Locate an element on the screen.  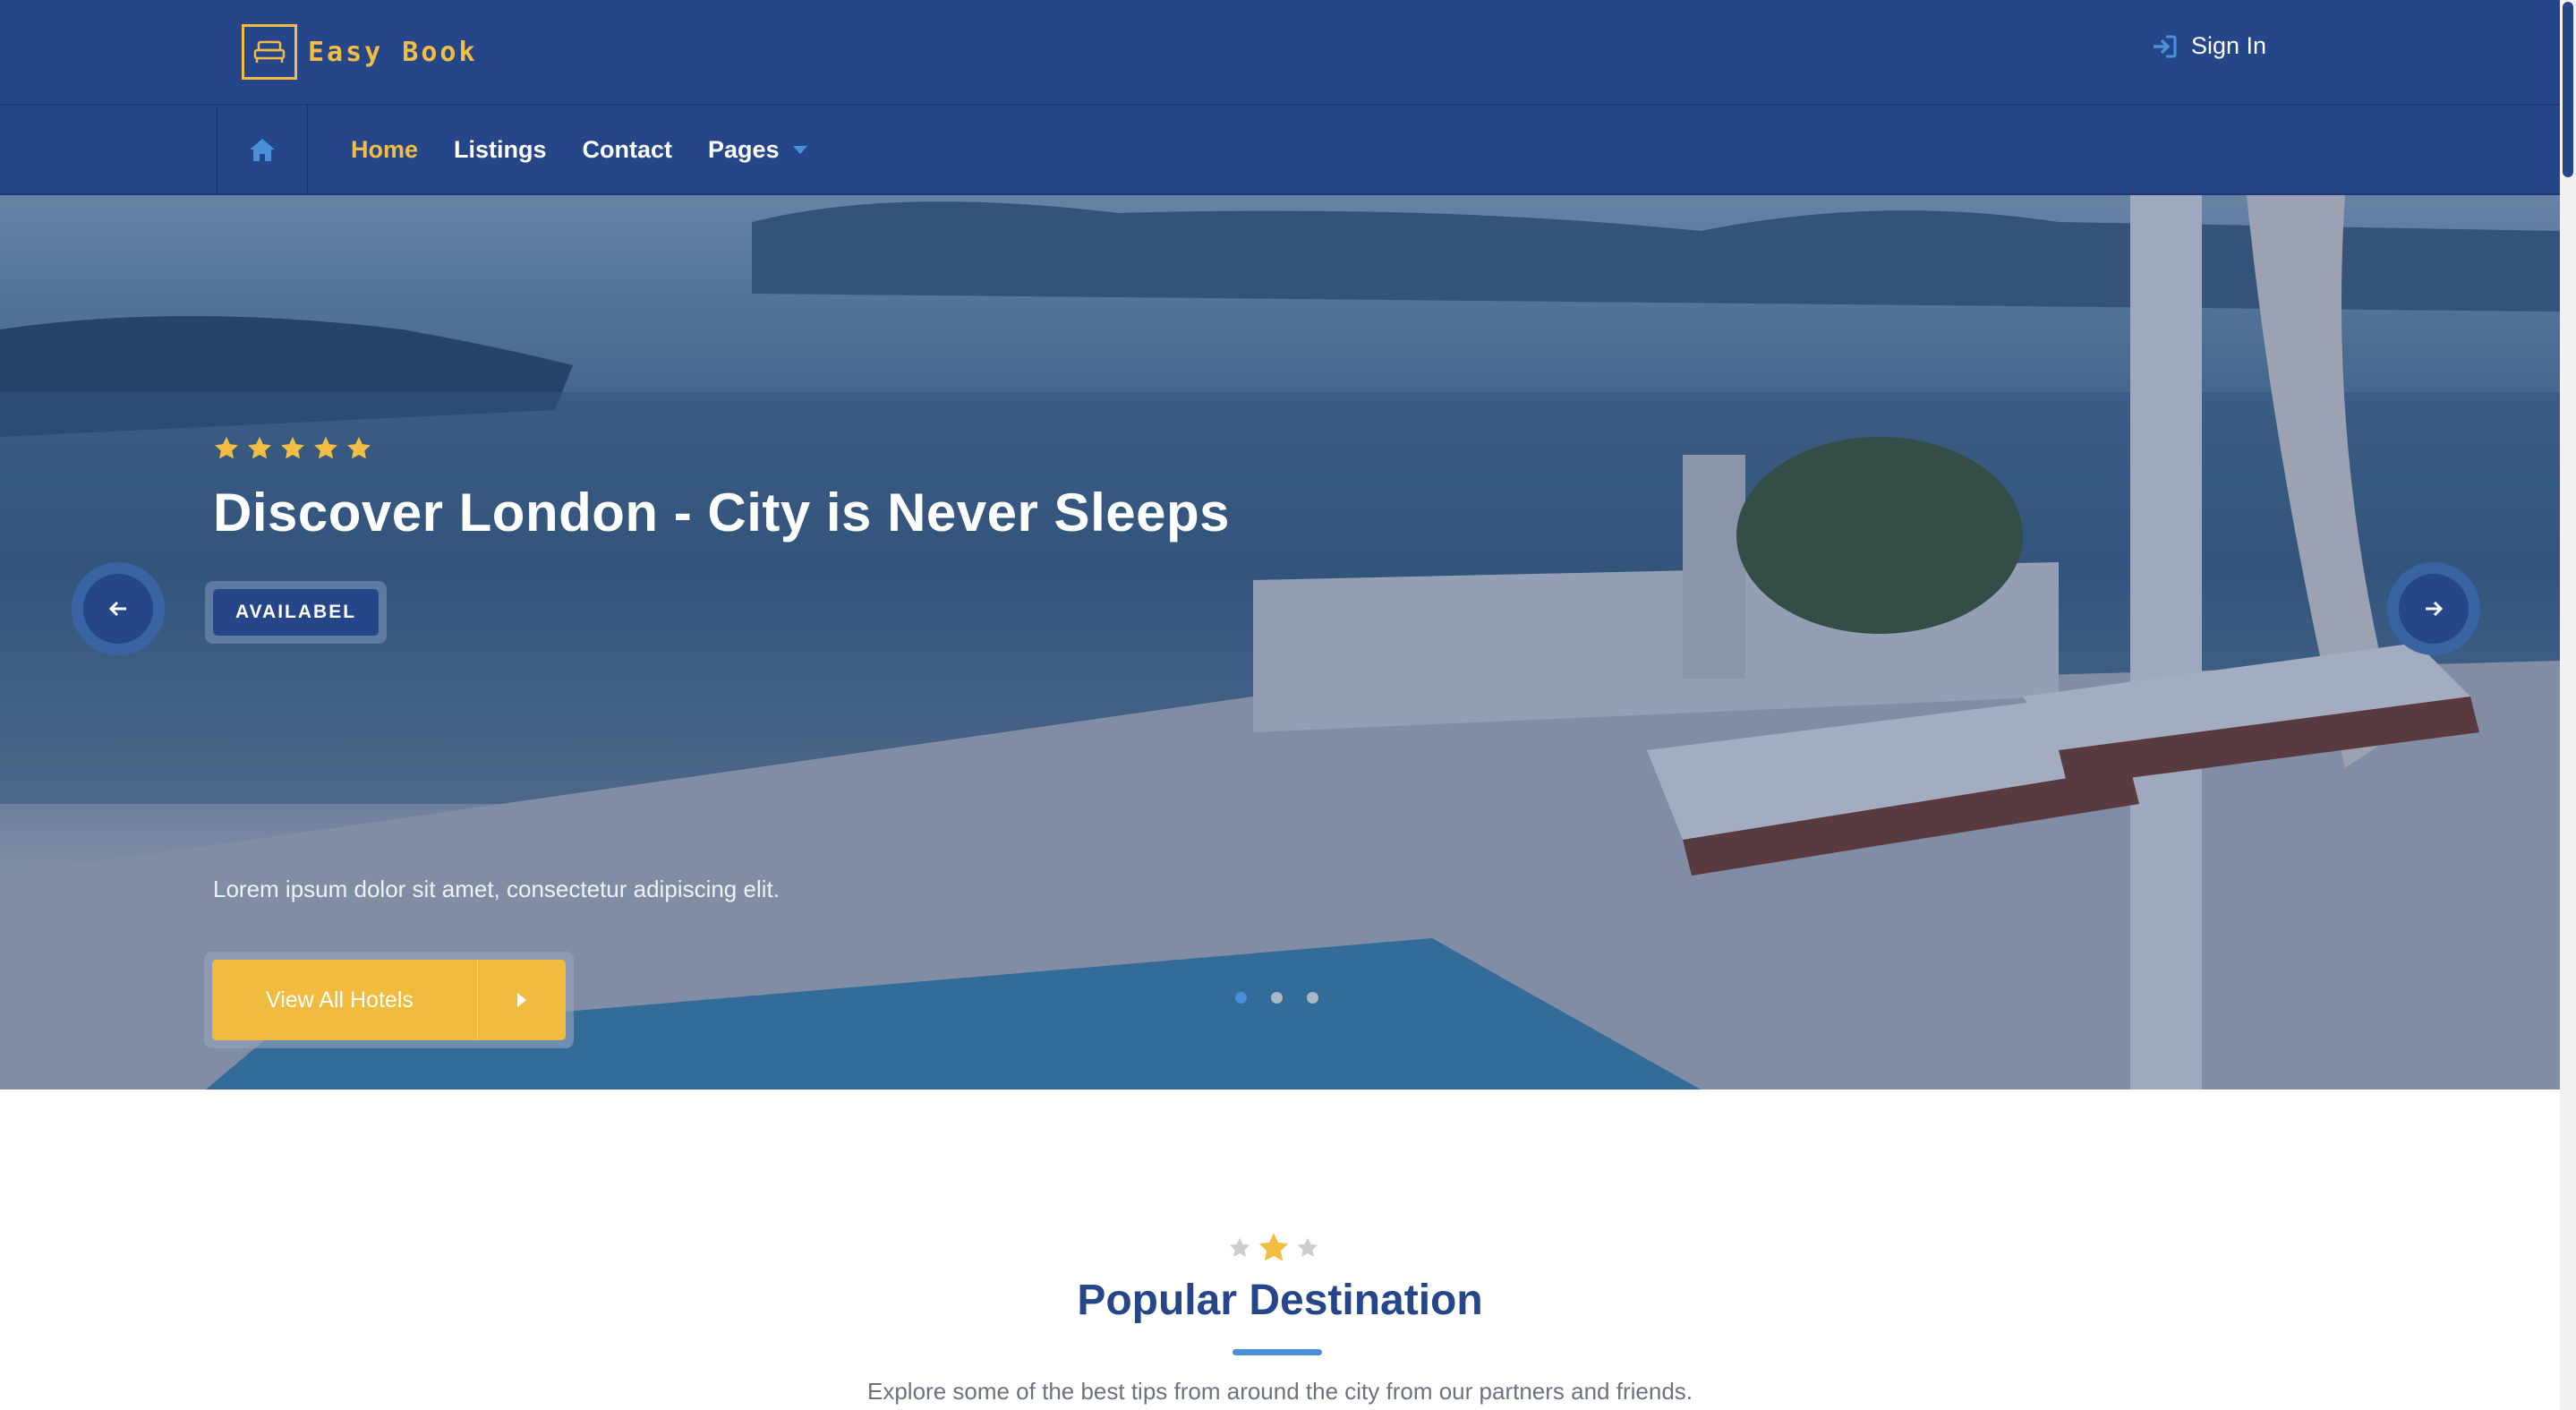
hero-title: Discover London - City is Never Sleeps is located at coordinates (722, 513).